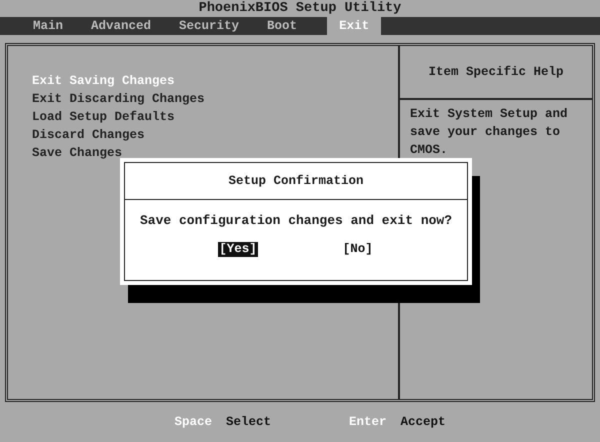  I want to click on key-label: Enter, so click(368, 422).